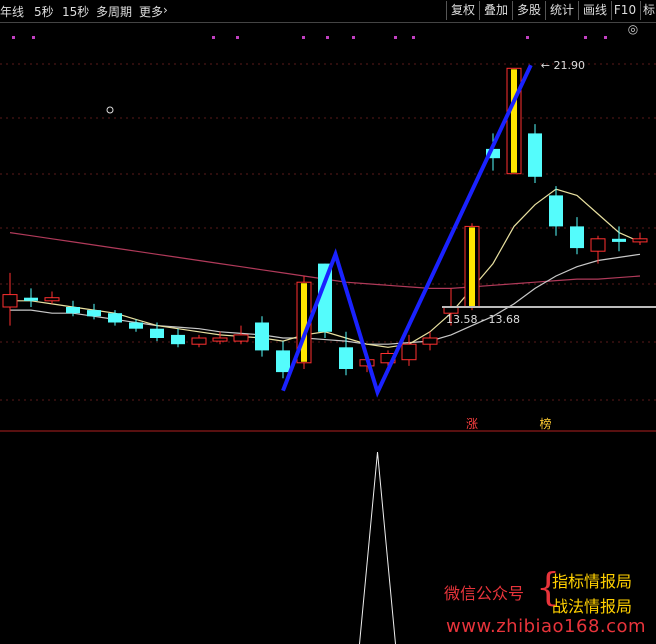 The width and height of the screenshot is (656, 644). I want to click on watermark-wechat-label: 微信公众号, so click(484, 593).